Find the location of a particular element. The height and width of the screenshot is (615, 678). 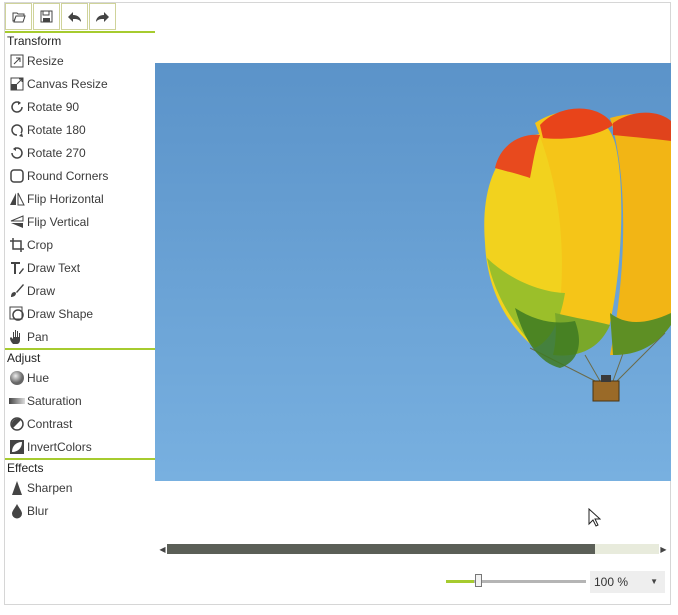

horizontal-scrollbar: ◀ ▶ is located at coordinates (413, 549).